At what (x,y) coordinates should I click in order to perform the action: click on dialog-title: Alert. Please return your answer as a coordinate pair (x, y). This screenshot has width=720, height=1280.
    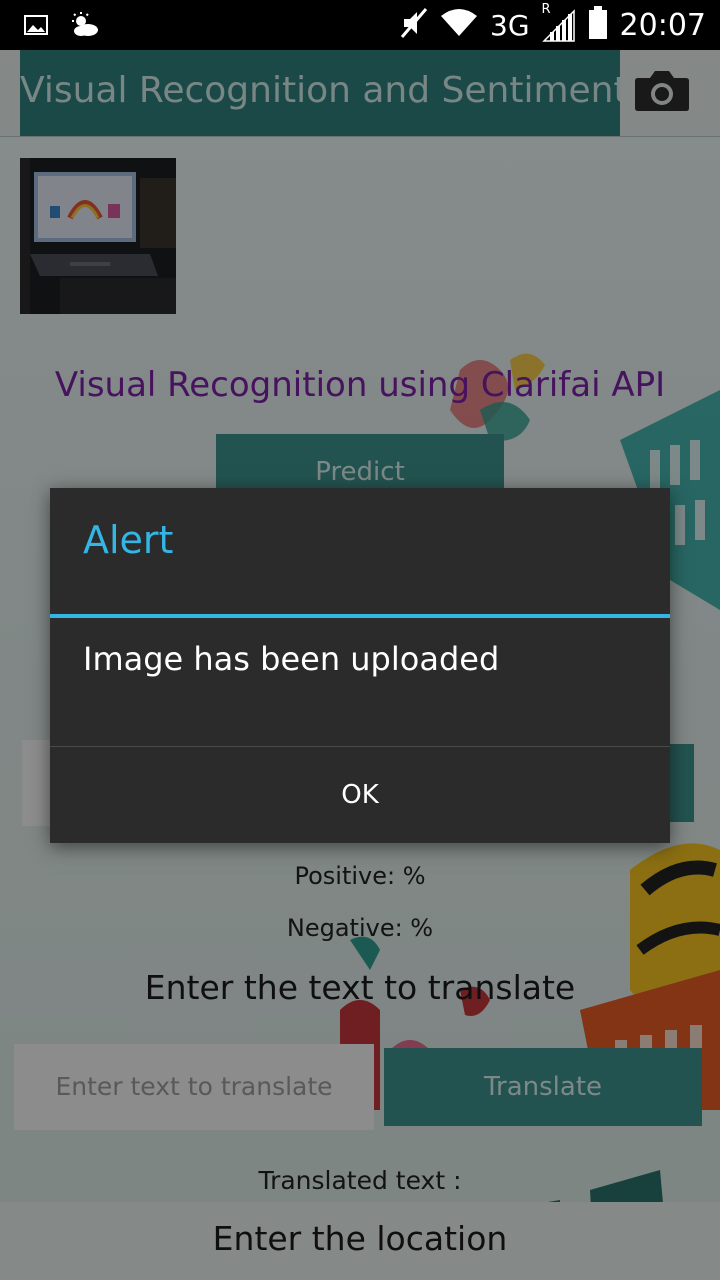
    Looking at the image, I should click on (128, 540).